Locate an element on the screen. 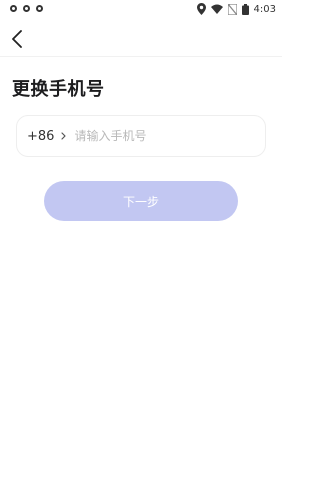 The width and height of the screenshot is (320, 500). top-navigation-bar is located at coordinates (141, 40).